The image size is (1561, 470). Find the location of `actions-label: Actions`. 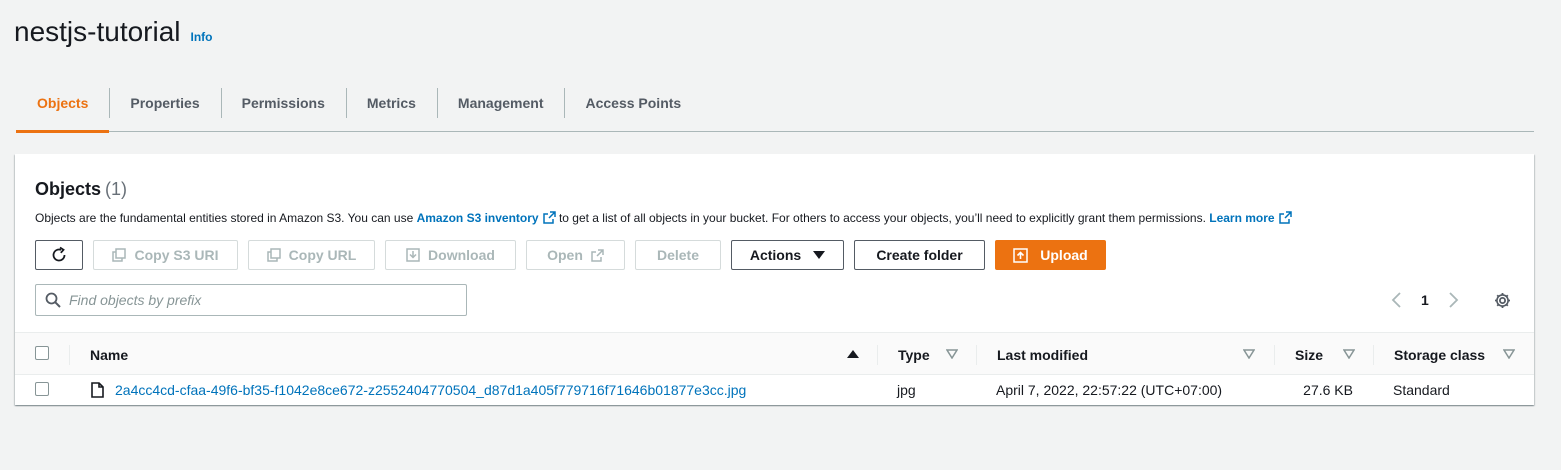

actions-label: Actions is located at coordinates (775, 255).